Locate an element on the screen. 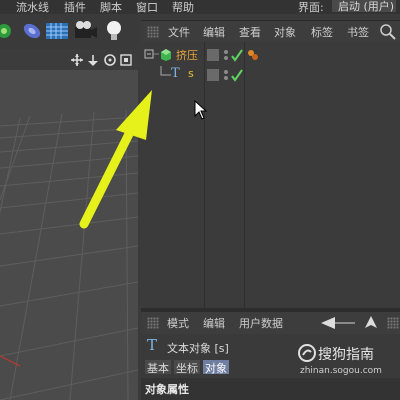  annotation-arrow-icon is located at coordinates (115, 159).